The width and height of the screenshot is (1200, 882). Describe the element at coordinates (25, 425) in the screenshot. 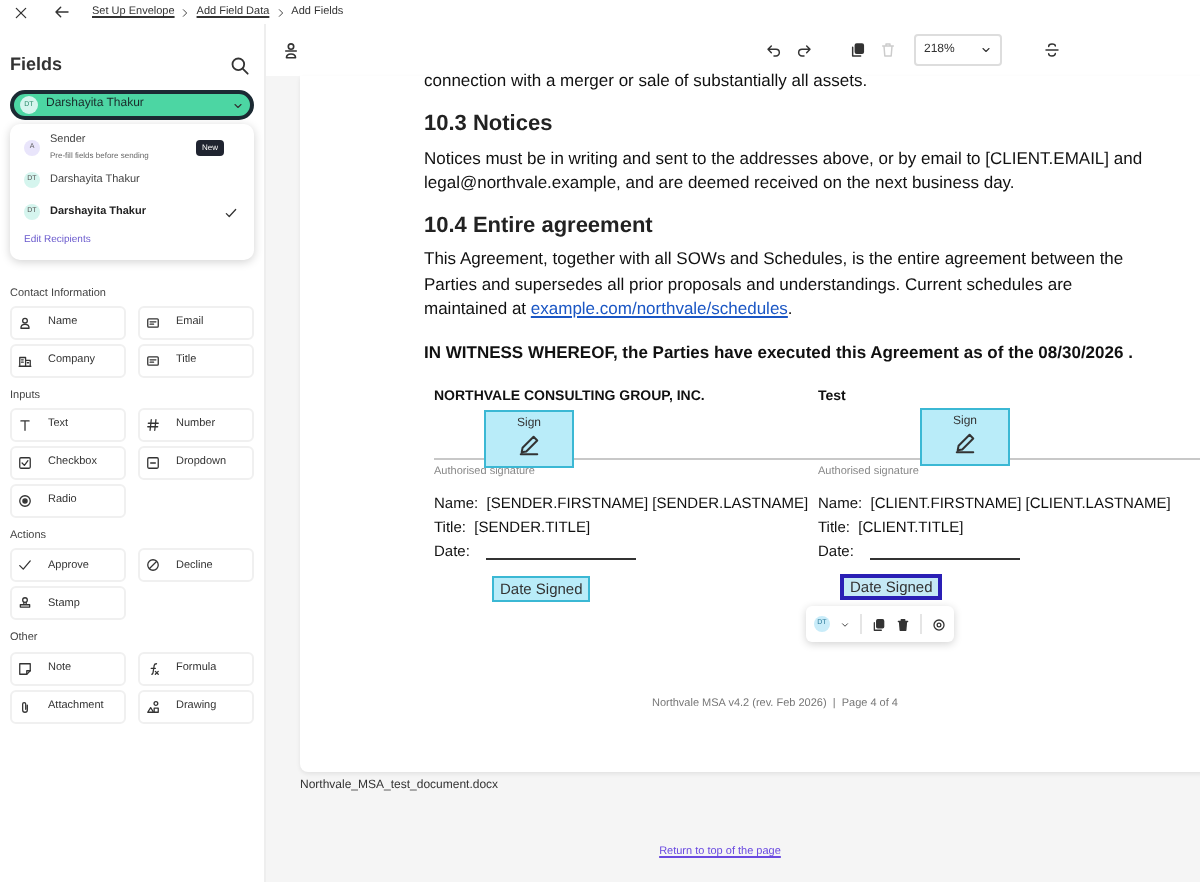

I see `text-icon` at that location.